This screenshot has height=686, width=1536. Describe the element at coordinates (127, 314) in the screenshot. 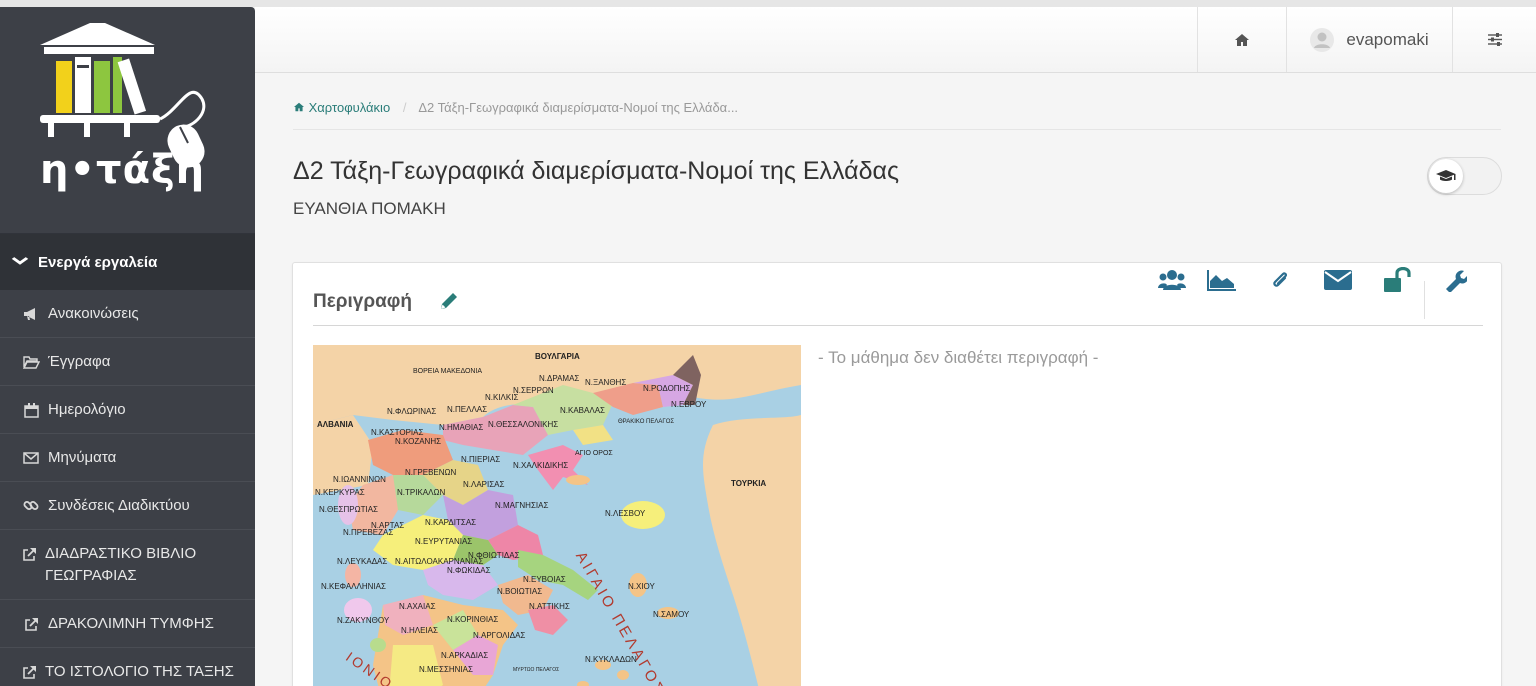

I see `sidebar-item-announcements: Ανακοινώσεις` at that location.